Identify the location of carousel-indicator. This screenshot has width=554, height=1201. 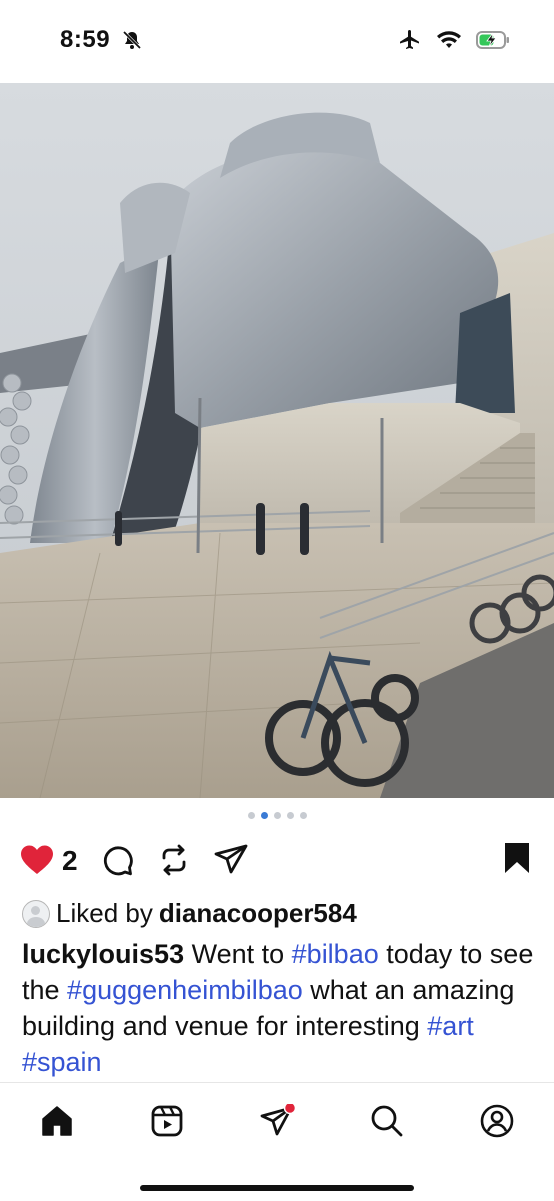
(277, 815).